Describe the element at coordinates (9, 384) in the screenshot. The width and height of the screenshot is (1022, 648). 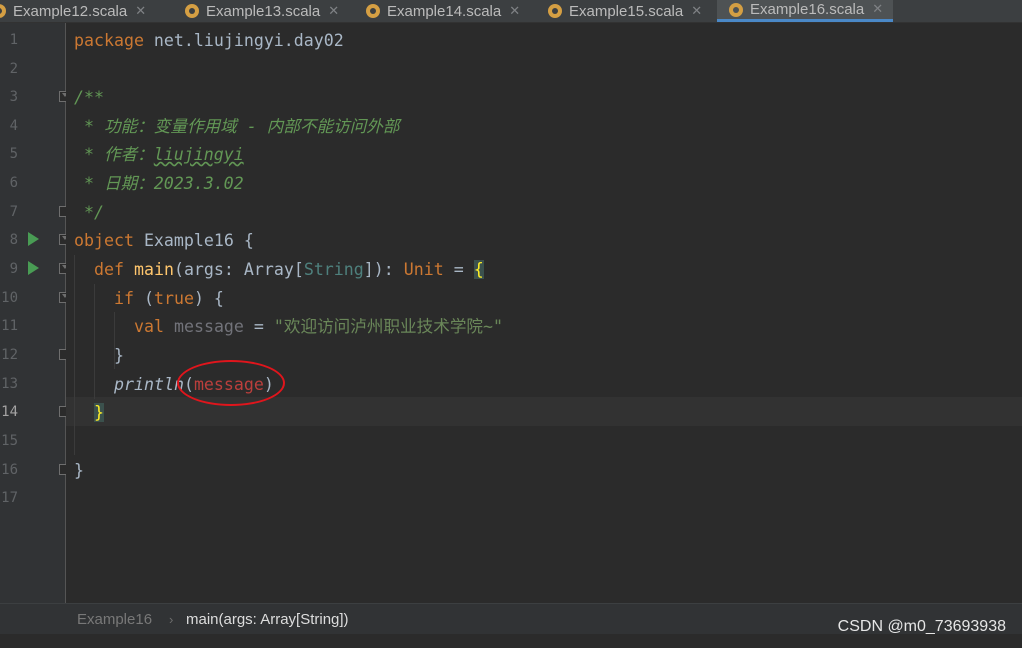
I see `line-number: 13` at that location.